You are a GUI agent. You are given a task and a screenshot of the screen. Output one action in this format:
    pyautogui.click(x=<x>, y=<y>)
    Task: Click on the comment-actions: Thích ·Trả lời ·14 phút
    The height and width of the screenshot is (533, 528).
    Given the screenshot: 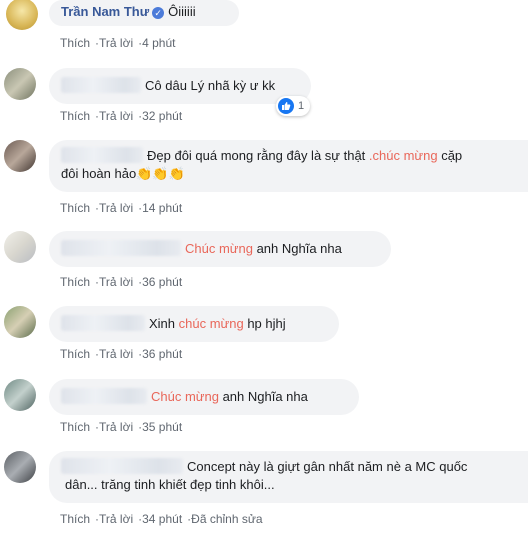 What is the action you would take?
    pyautogui.click(x=121, y=208)
    